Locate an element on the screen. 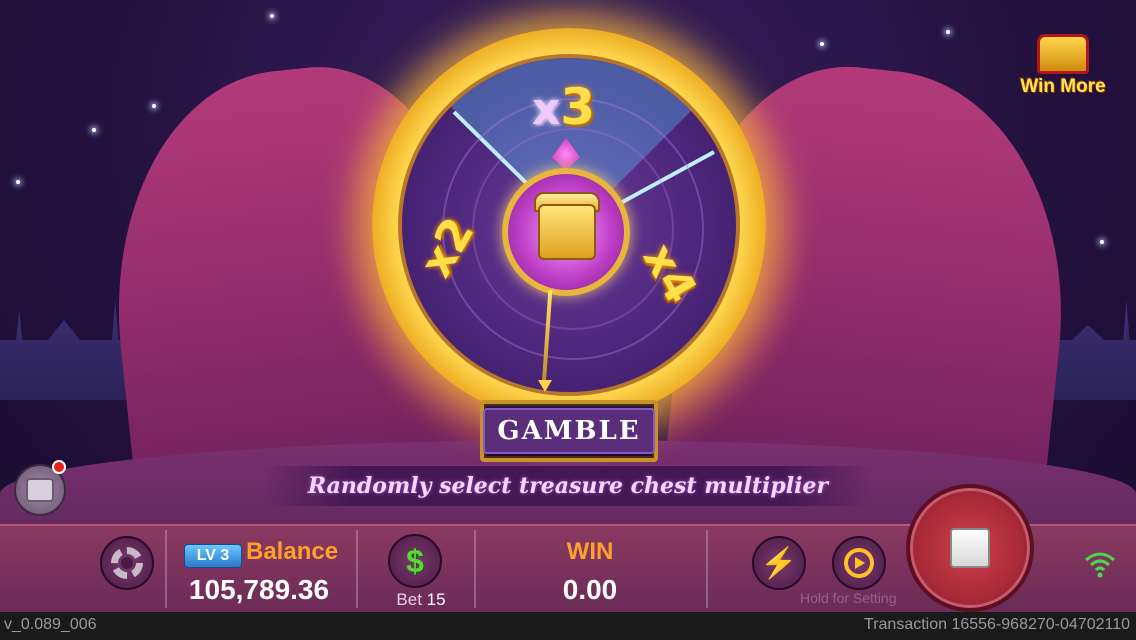  gamble-button: GAMBLE is located at coordinates (569, 431).